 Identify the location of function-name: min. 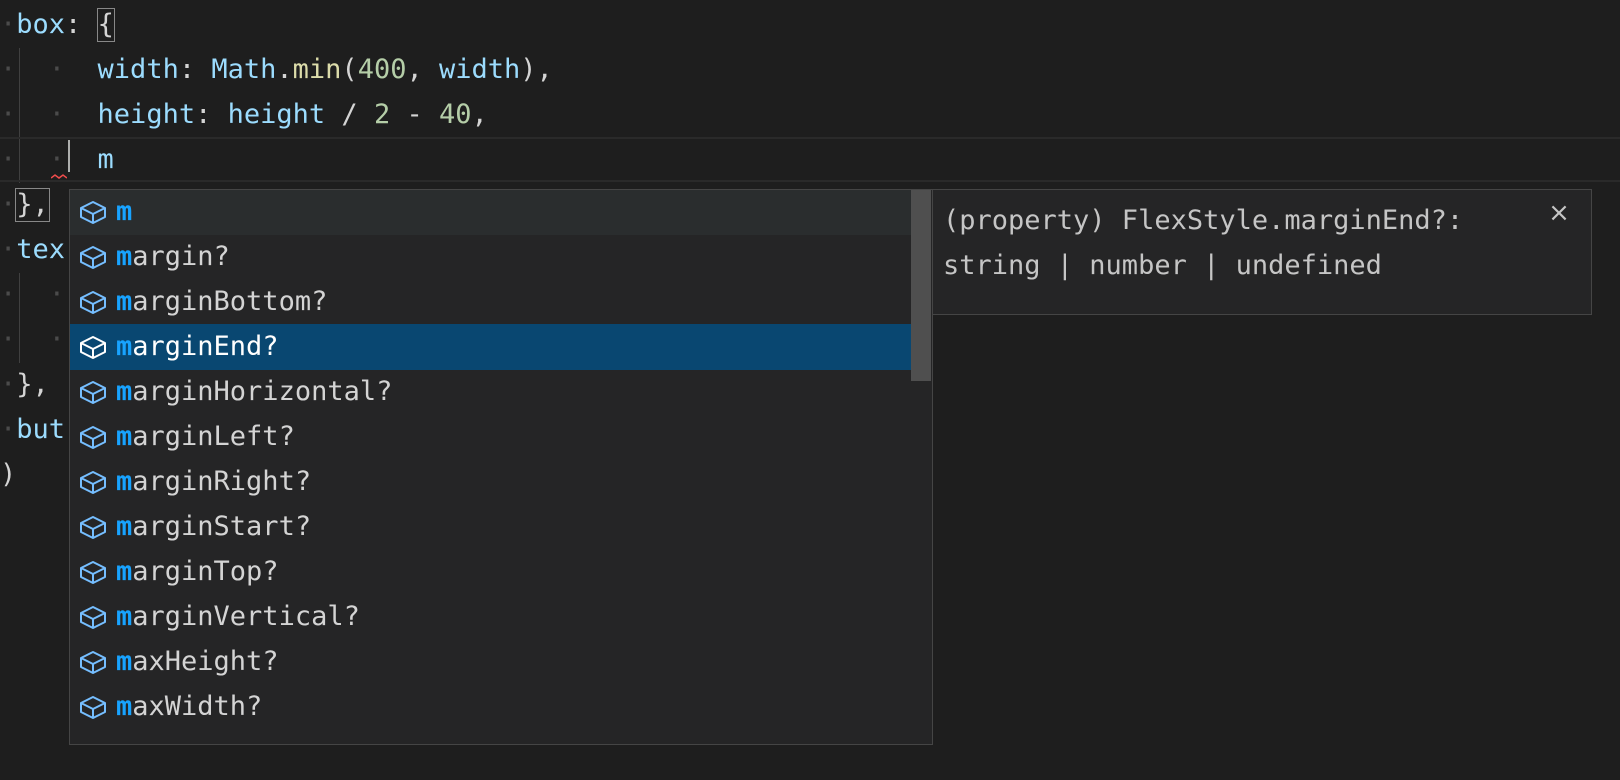
(317, 69).